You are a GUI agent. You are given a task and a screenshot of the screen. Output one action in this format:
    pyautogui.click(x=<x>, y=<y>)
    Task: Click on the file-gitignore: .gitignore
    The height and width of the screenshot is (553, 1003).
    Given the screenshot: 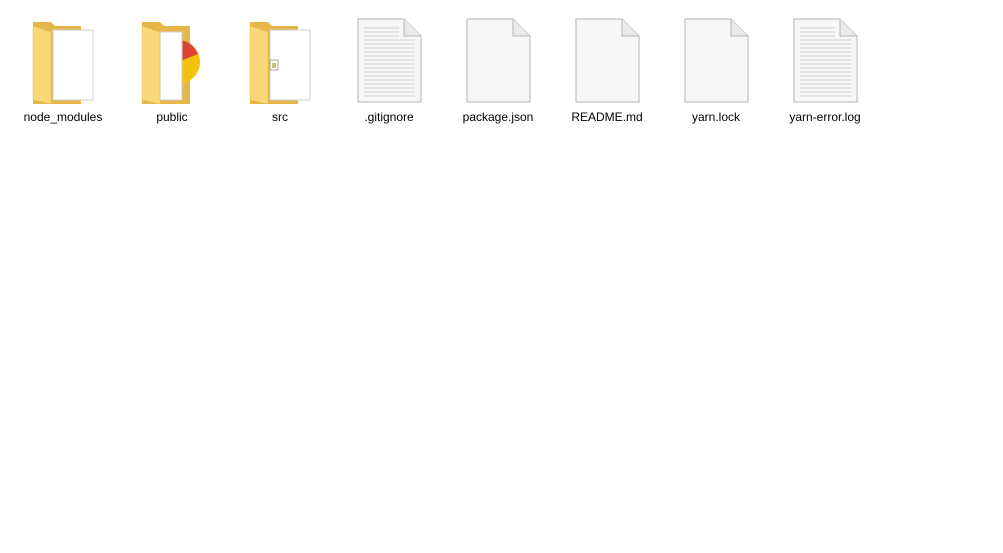 What is the action you would take?
    pyautogui.click(x=389, y=70)
    